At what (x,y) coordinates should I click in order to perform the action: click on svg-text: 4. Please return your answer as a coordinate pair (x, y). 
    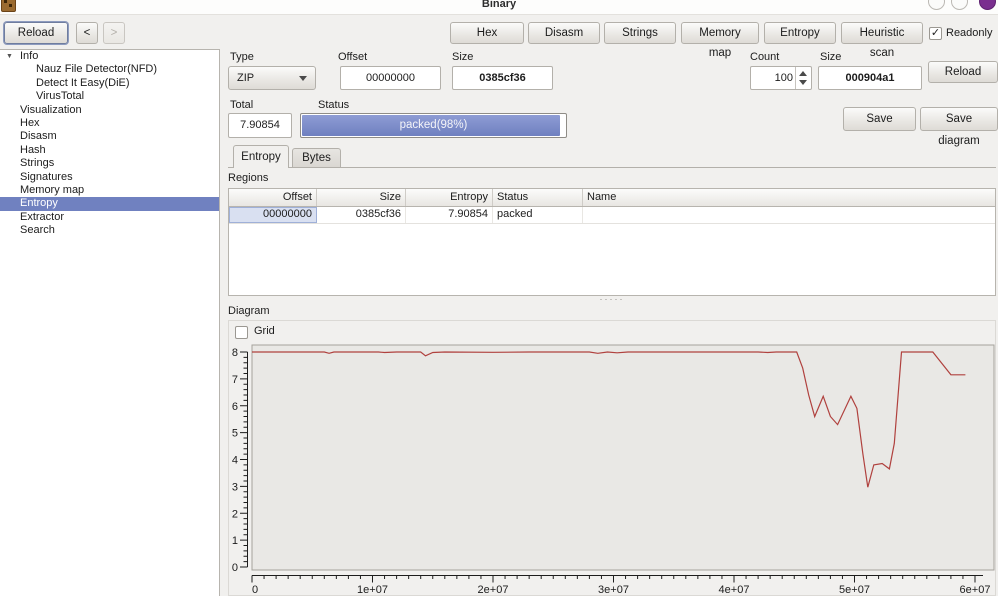
    Looking at the image, I should click on (235, 461).